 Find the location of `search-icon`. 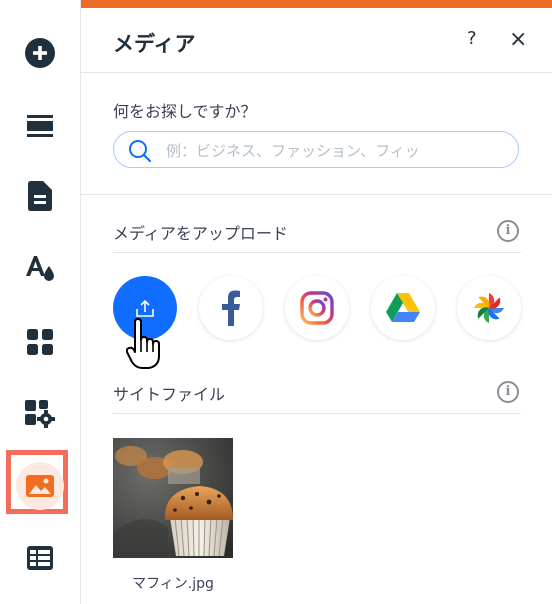

search-icon is located at coordinates (140, 151).